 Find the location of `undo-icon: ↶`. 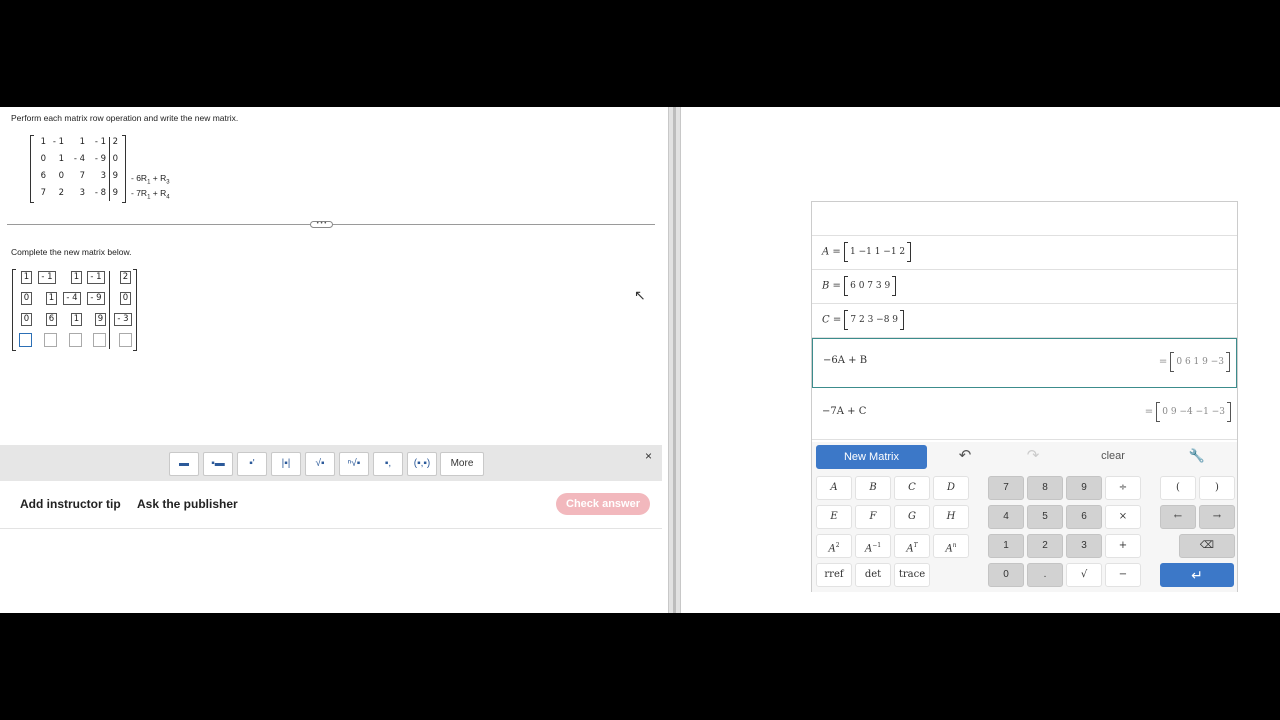

undo-icon: ↶ is located at coordinates (965, 457).